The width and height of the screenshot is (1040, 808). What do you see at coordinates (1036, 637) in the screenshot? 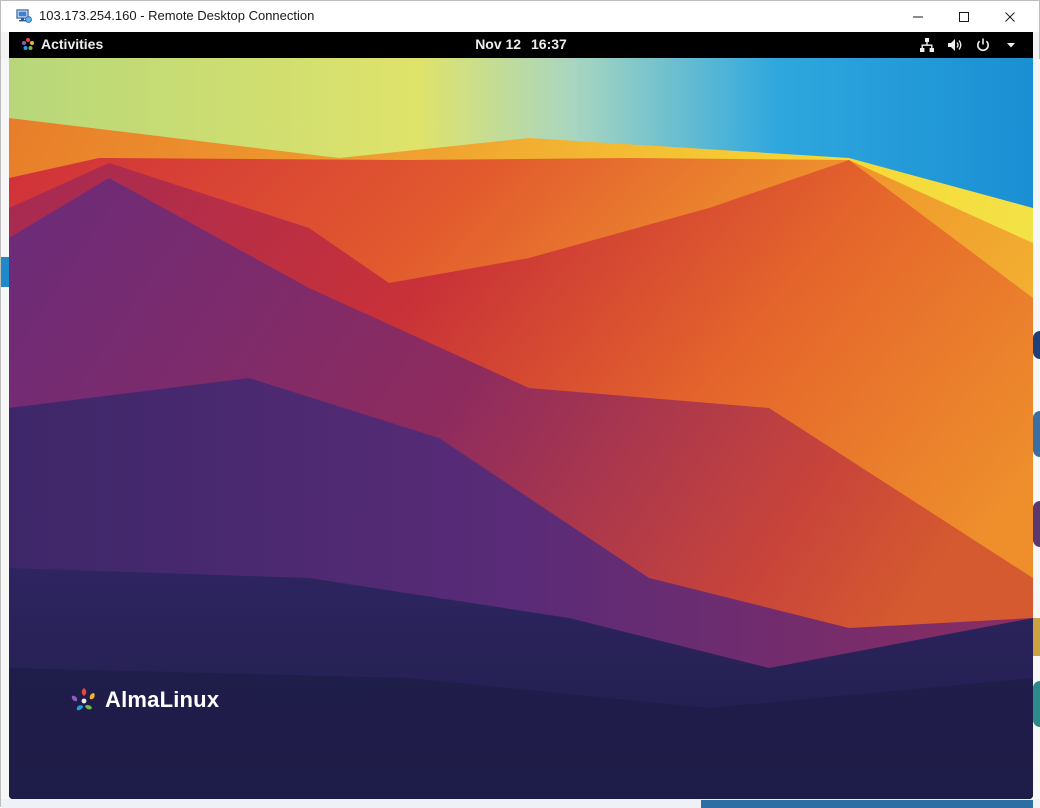
I see `host-app-right-accent` at bounding box center [1036, 637].